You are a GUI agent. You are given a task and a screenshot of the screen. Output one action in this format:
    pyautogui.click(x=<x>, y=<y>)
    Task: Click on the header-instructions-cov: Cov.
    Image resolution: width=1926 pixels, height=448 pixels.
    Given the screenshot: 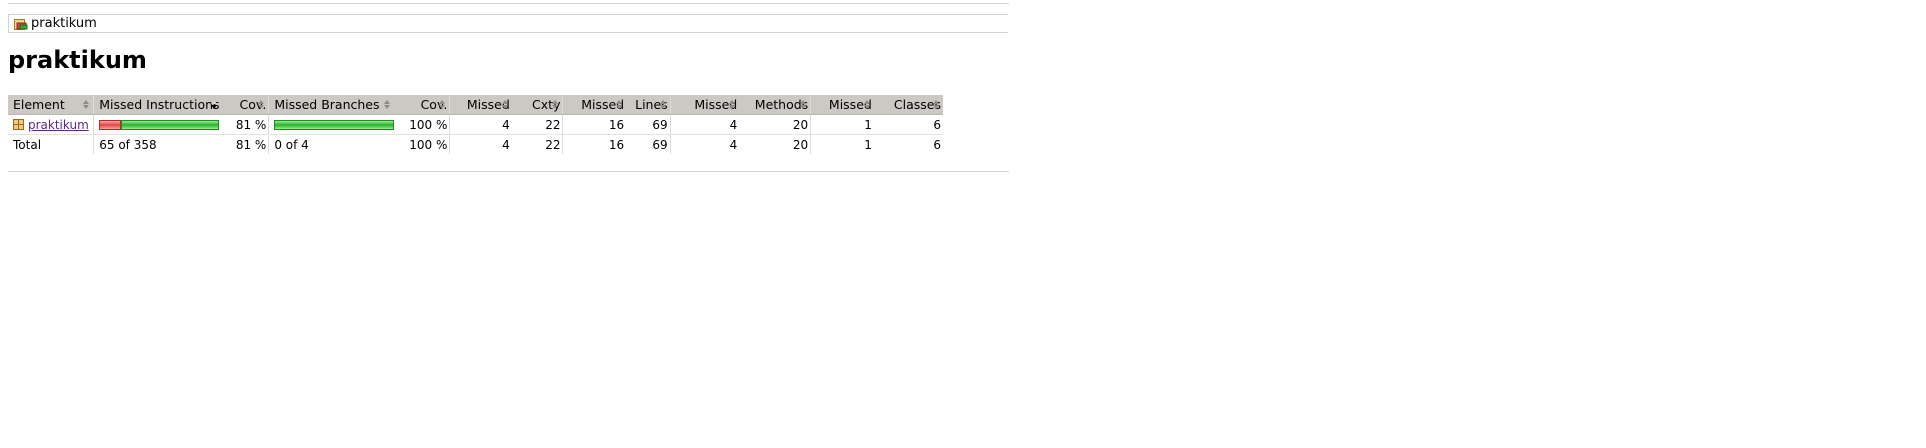 What is the action you would take?
    pyautogui.click(x=245, y=105)
    